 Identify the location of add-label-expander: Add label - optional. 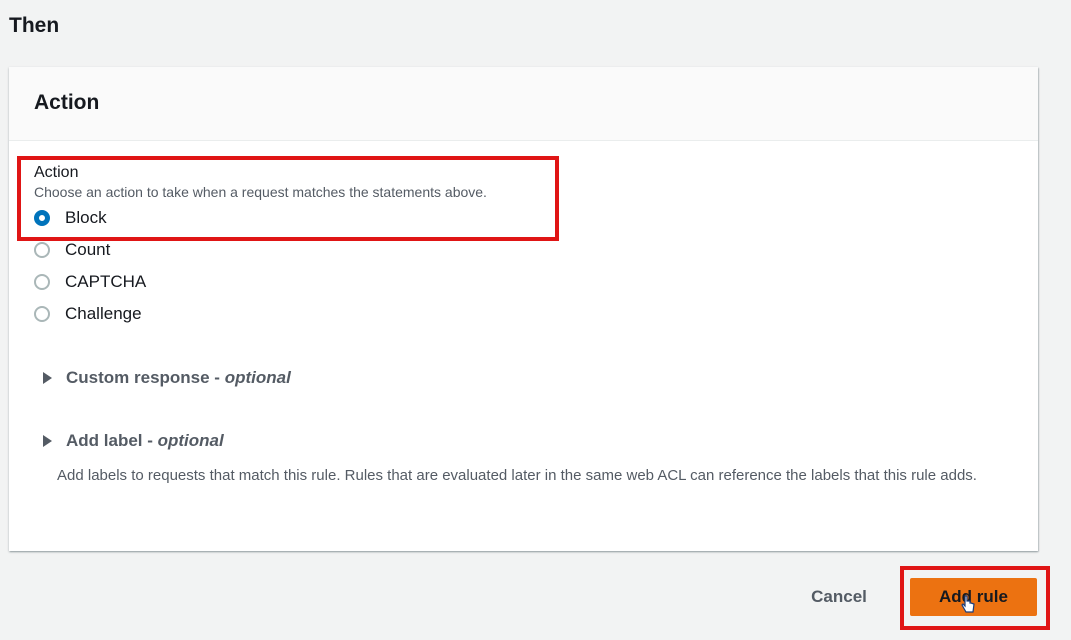
(133, 441).